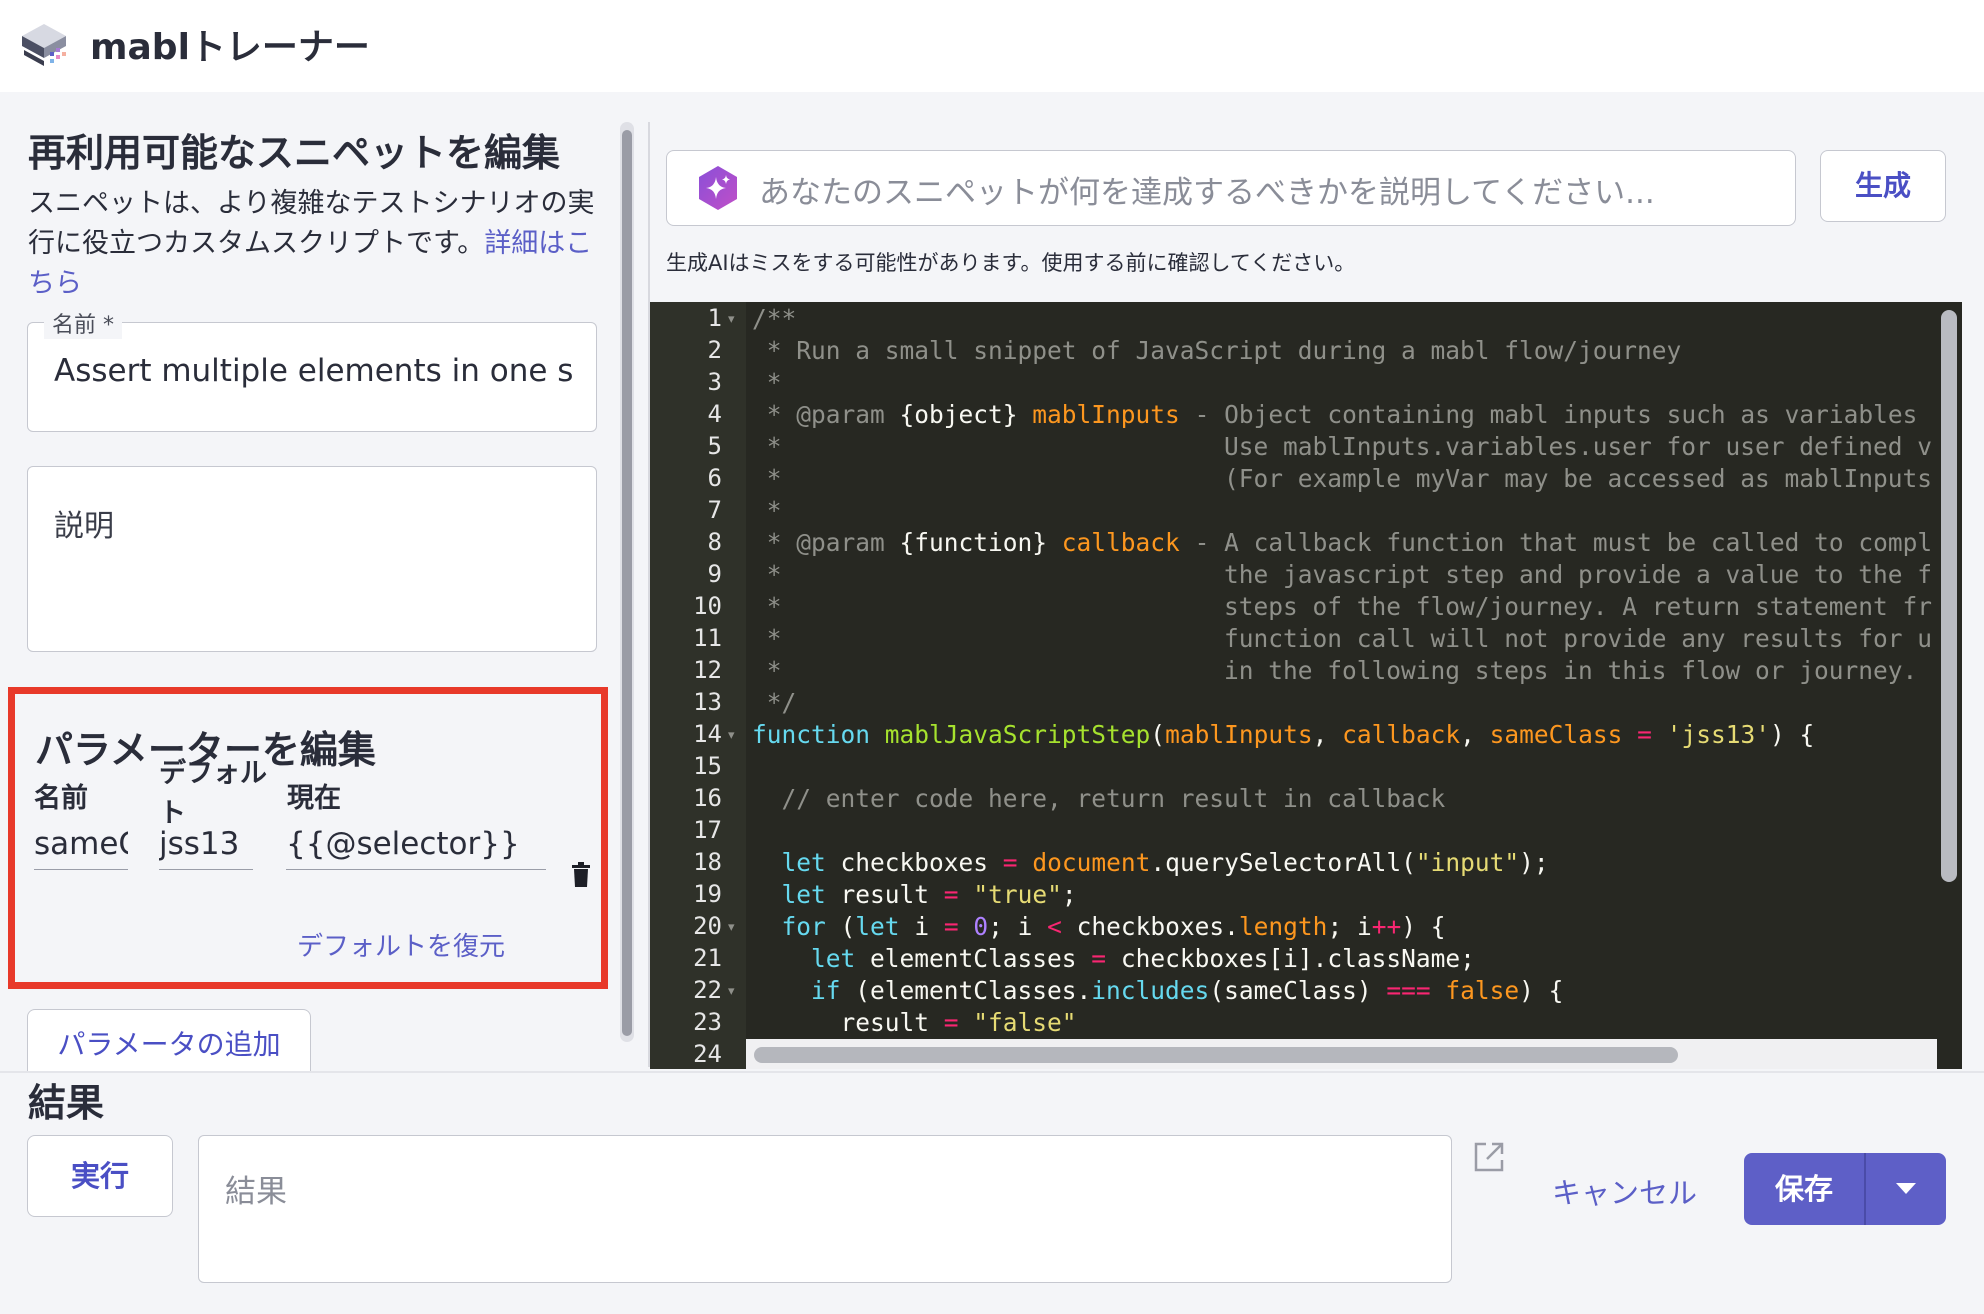 Image resolution: width=1984 pixels, height=1314 pixels. I want to click on save-button: 保存, so click(1804, 1189).